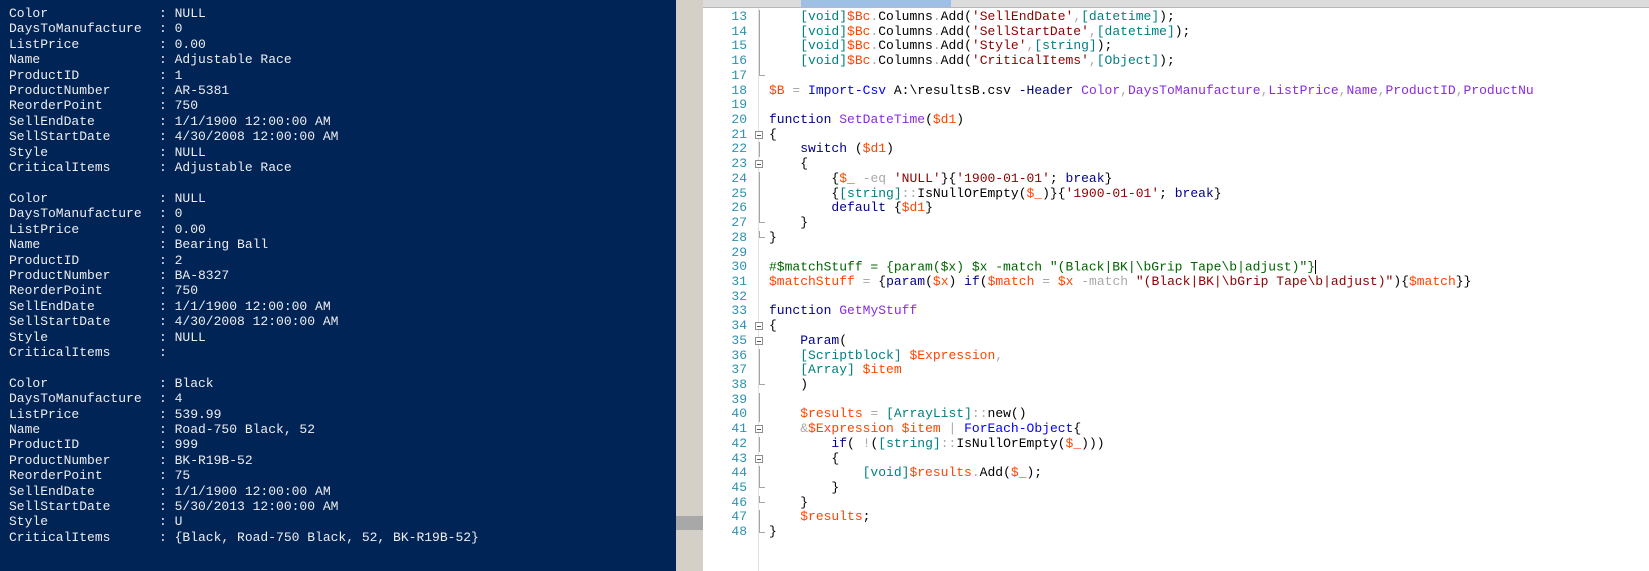  What do you see at coordinates (859, 31) in the screenshot?
I see `code-token-var: $Bc` at bounding box center [859, 31].